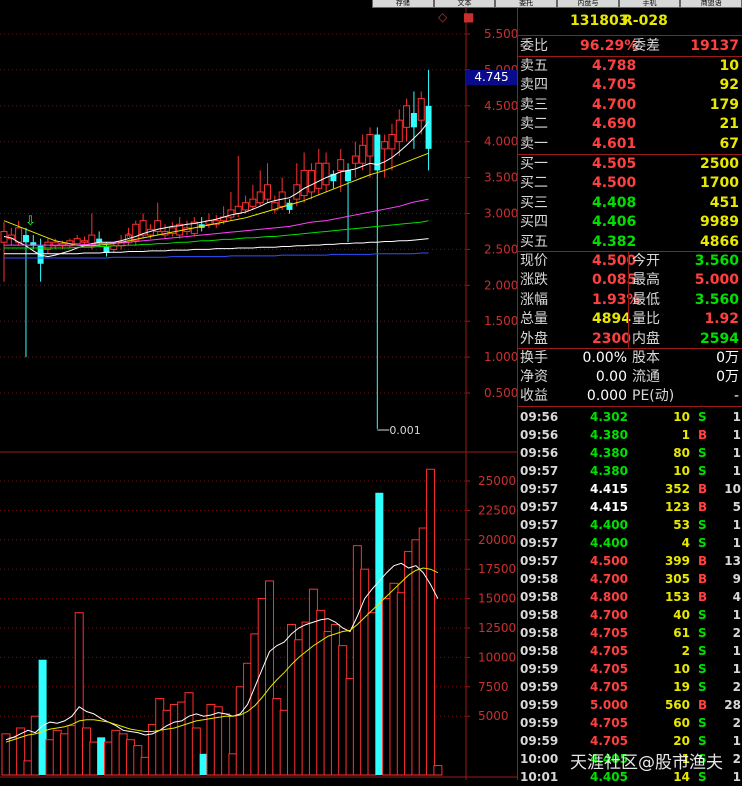 The width and height of the screenshot is (742, 786). Describe the element at coordinates (646, 280) in the screenshot. I see `quote-label: 最高` at that location.